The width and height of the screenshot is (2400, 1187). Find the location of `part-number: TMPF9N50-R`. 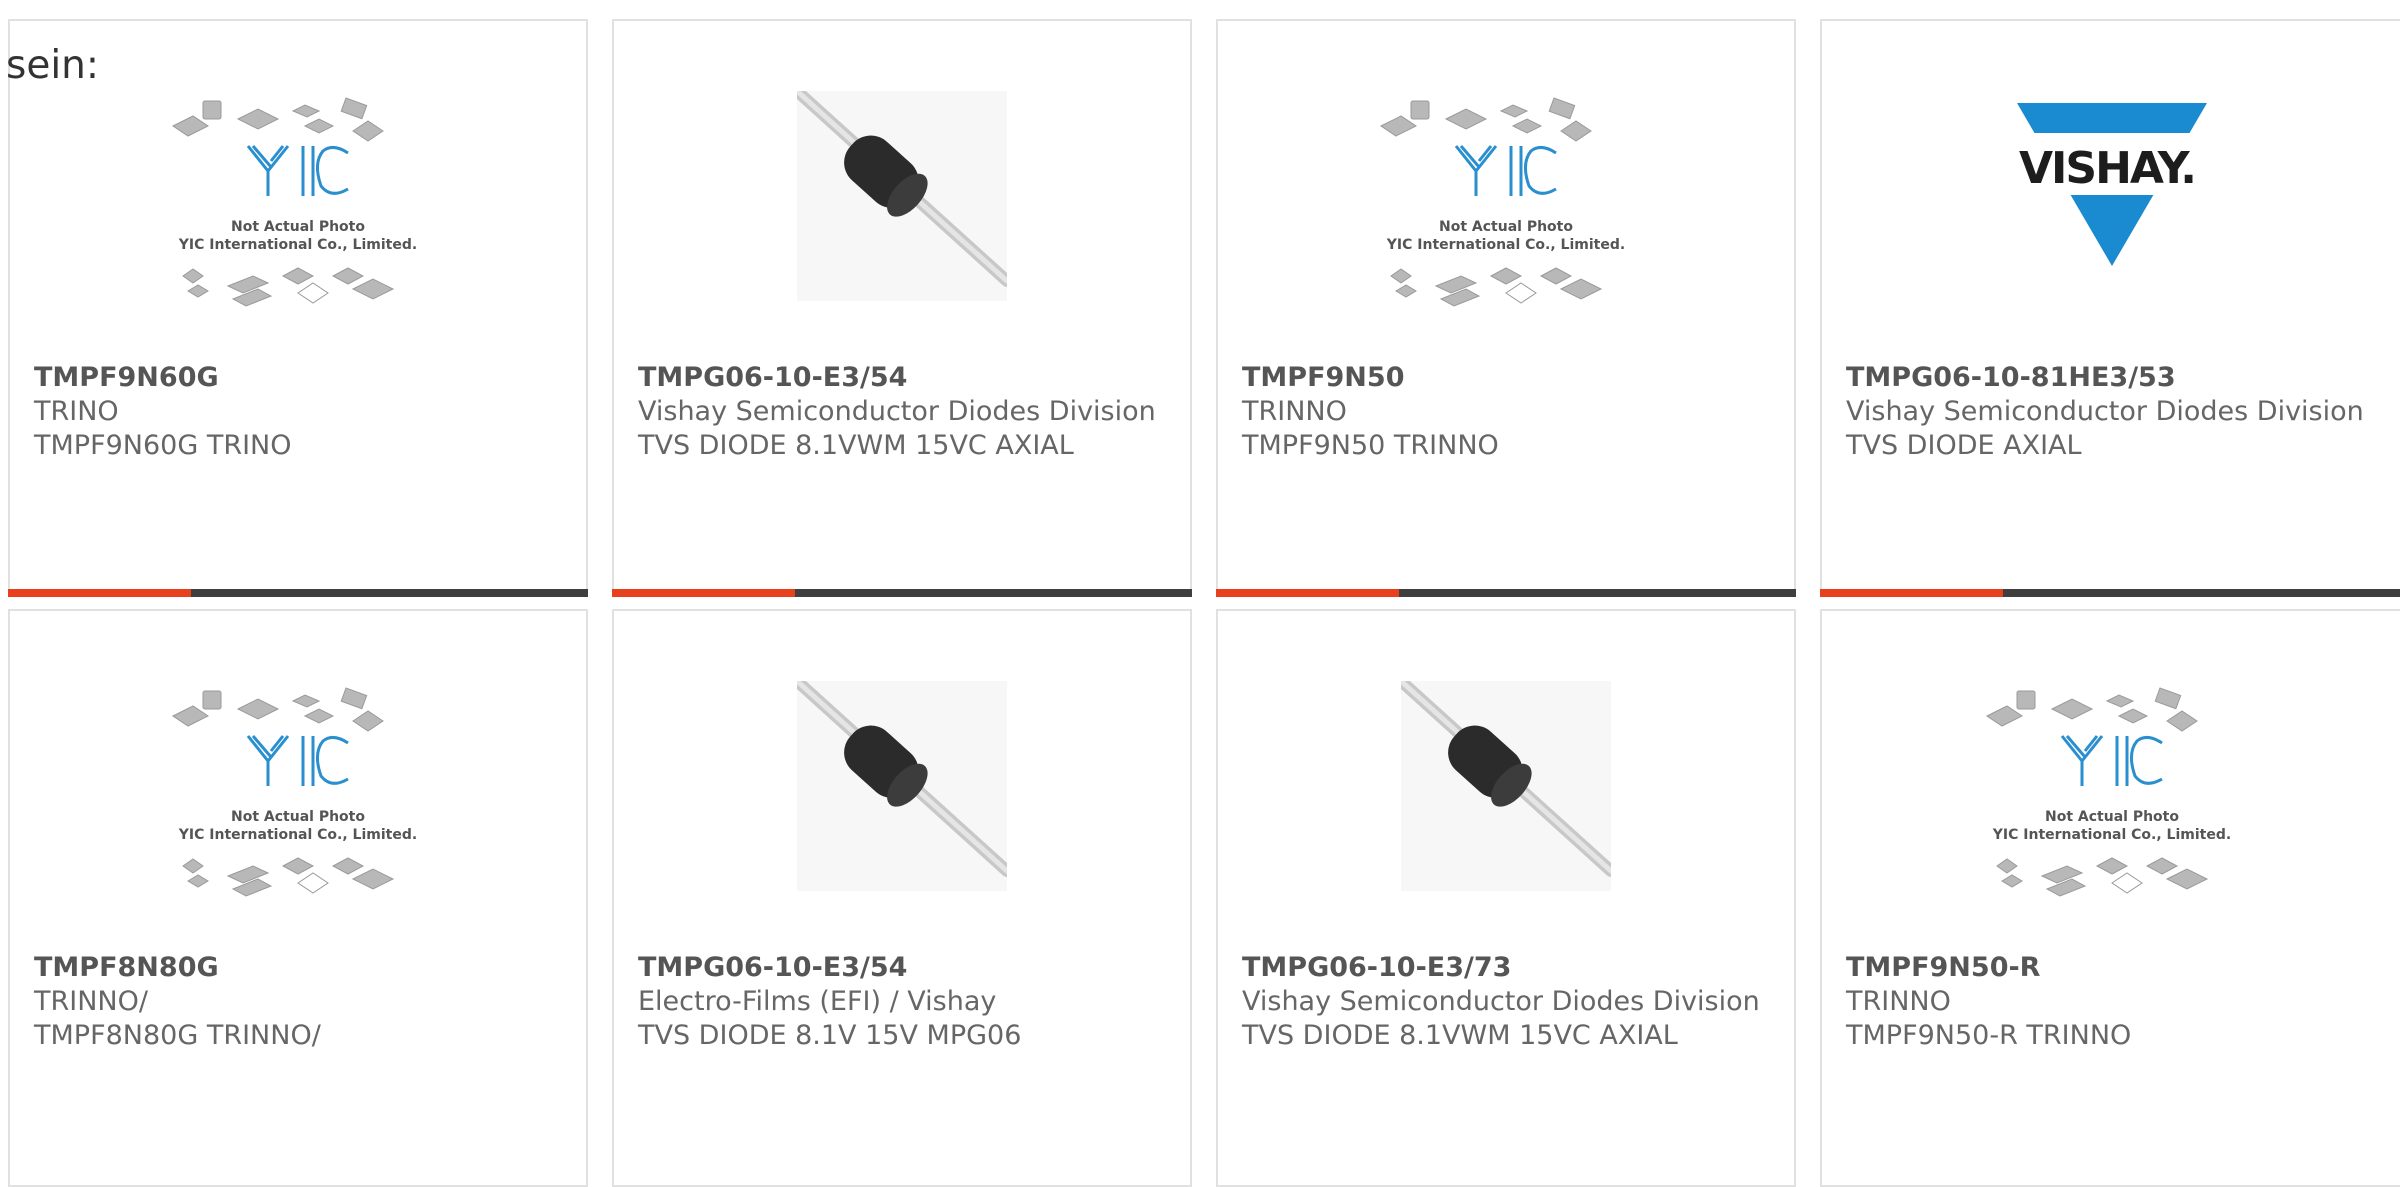

part-number: TMPF9N50-R is located at coordinates (2116, 968).